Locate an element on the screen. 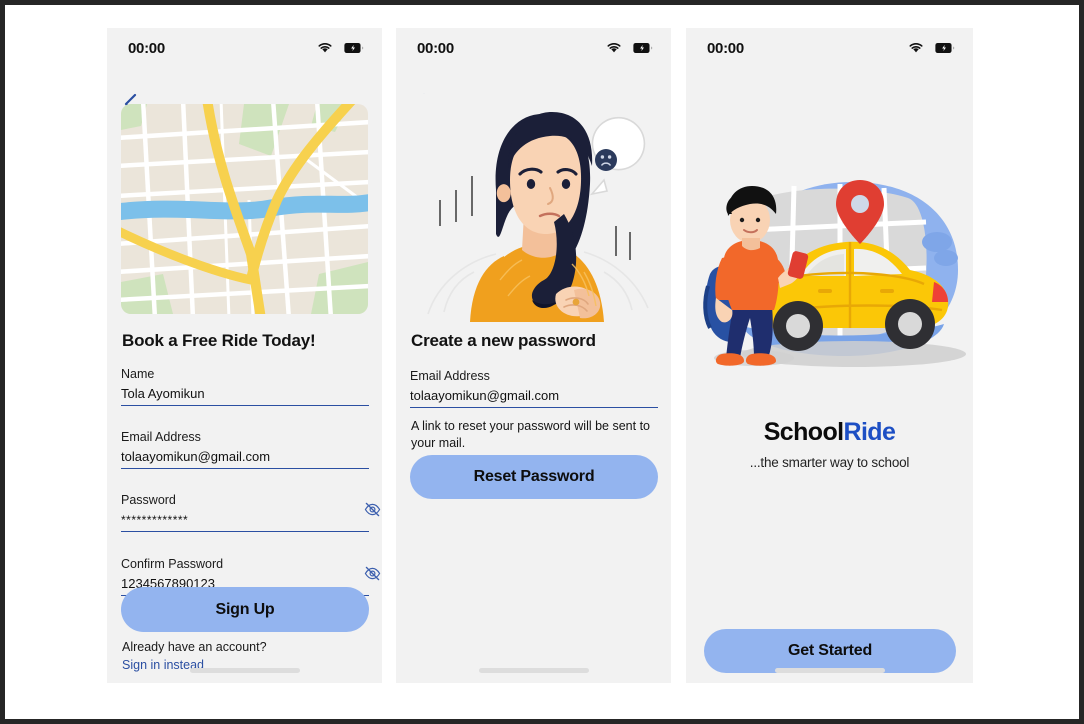 This screenshot has width=1084, height=724. field-label: Confirm Password is located at coordinates (172, 564).